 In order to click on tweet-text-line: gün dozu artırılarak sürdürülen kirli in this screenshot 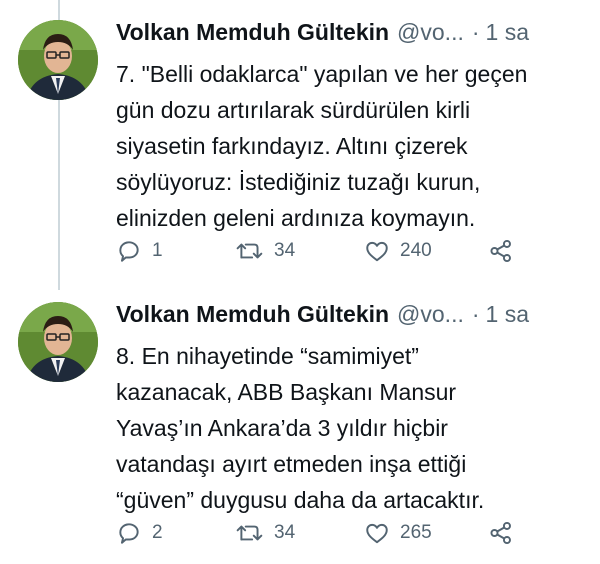, I will do `click(293, 110)`.